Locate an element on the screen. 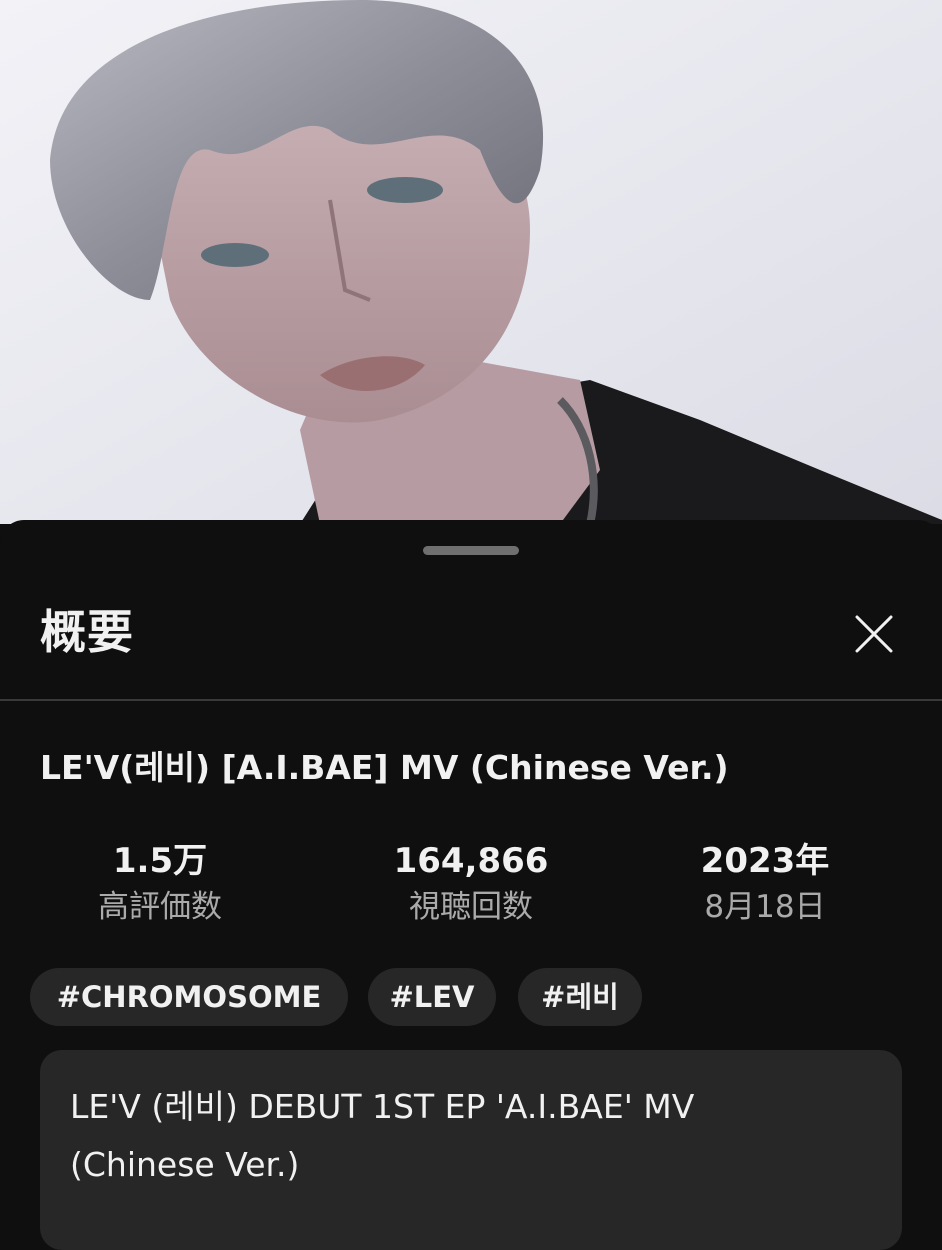  drag-handle is located at coordinates (471, 550).